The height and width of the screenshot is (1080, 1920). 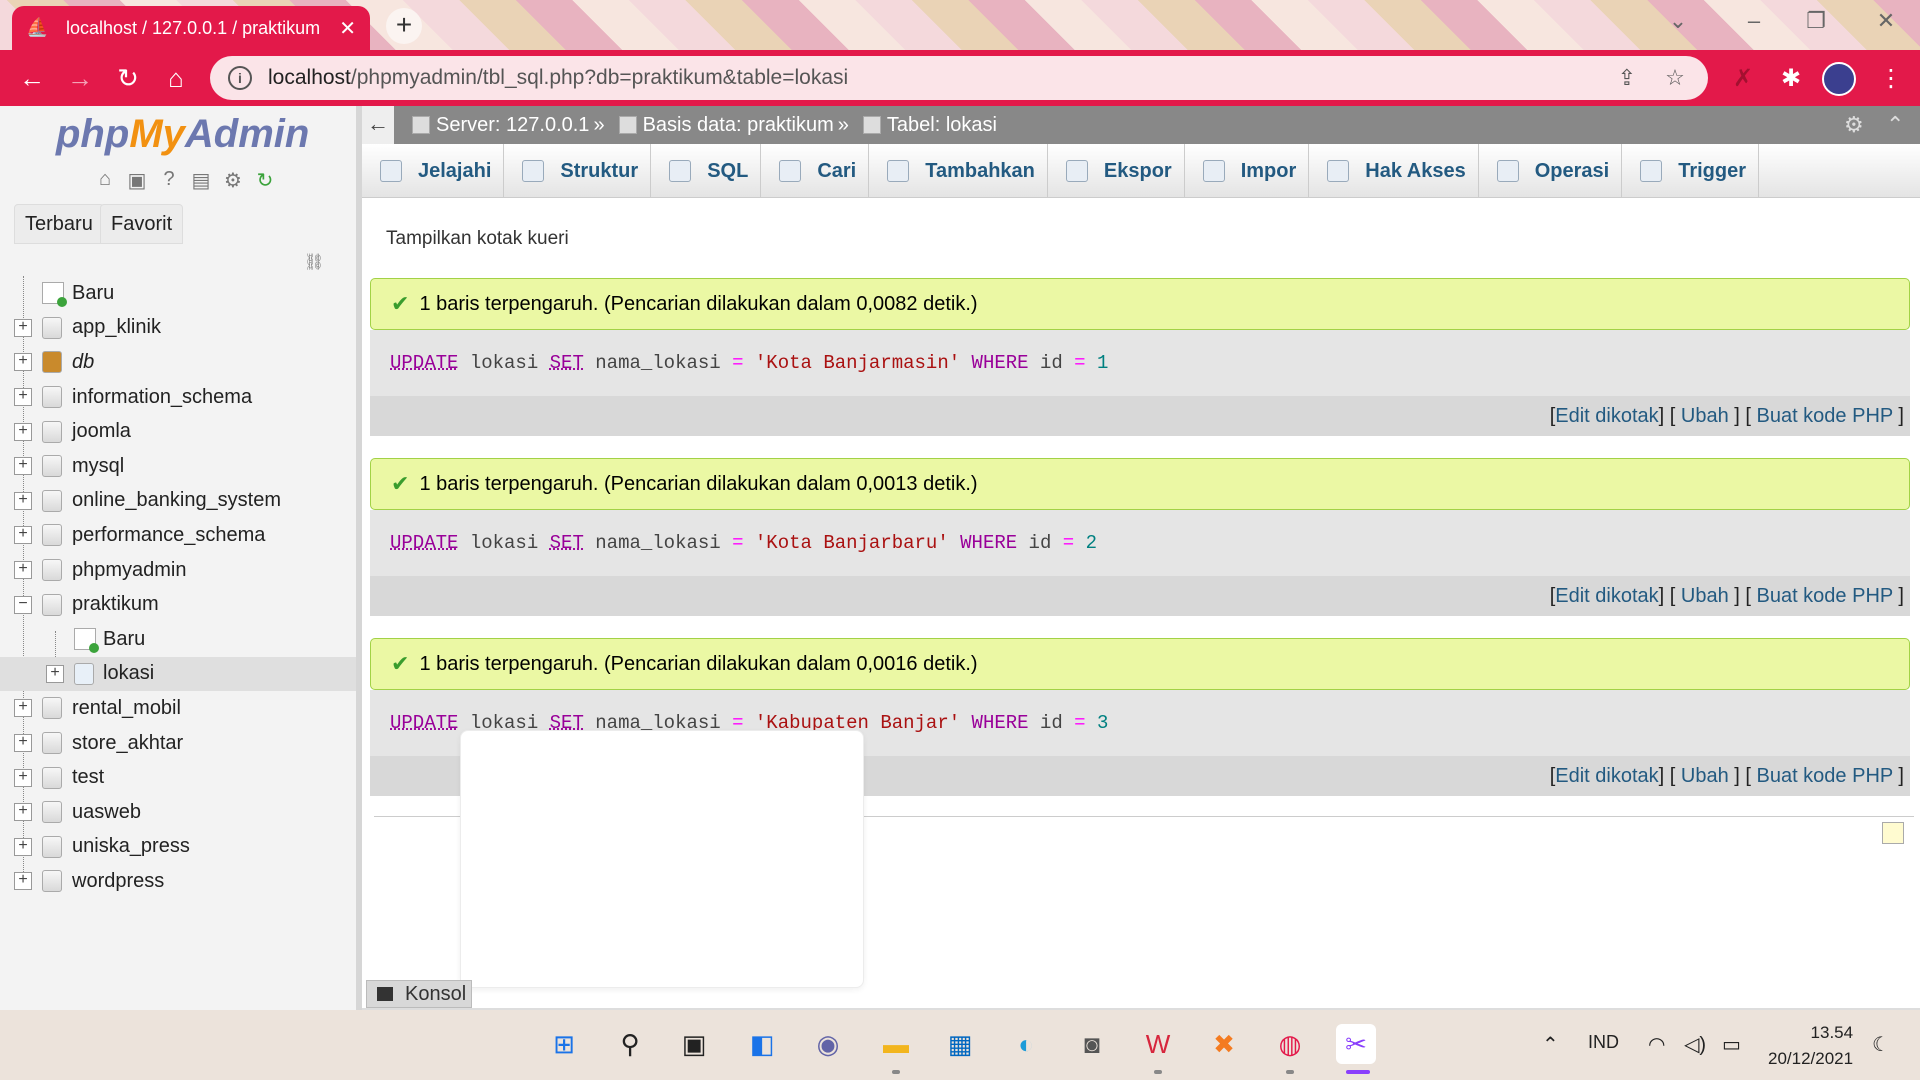 What do you see at coordinates (1754, 21) in the screenshot?
I see `minimize-icon: –` at bounding box center [1754, 21].